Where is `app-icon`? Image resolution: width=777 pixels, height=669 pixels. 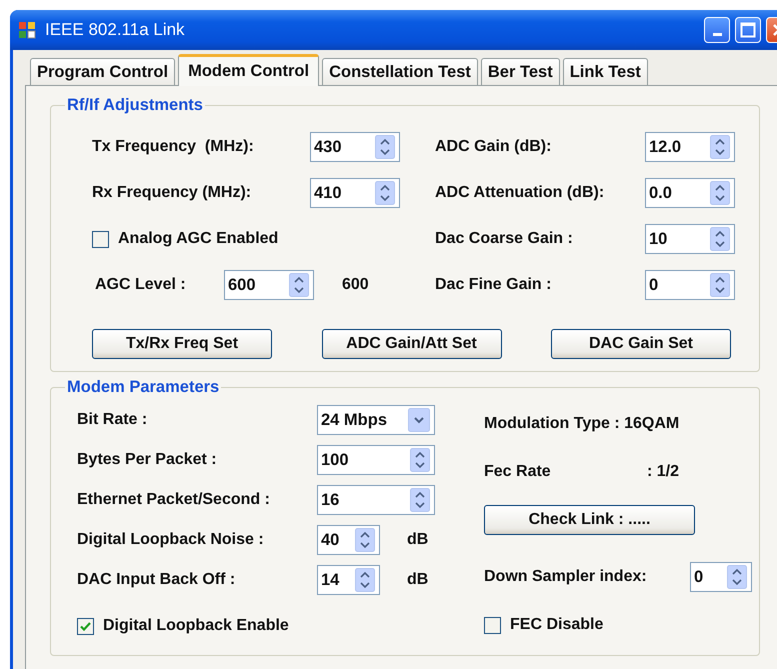 app-icon is located at coordinates (27, 30).